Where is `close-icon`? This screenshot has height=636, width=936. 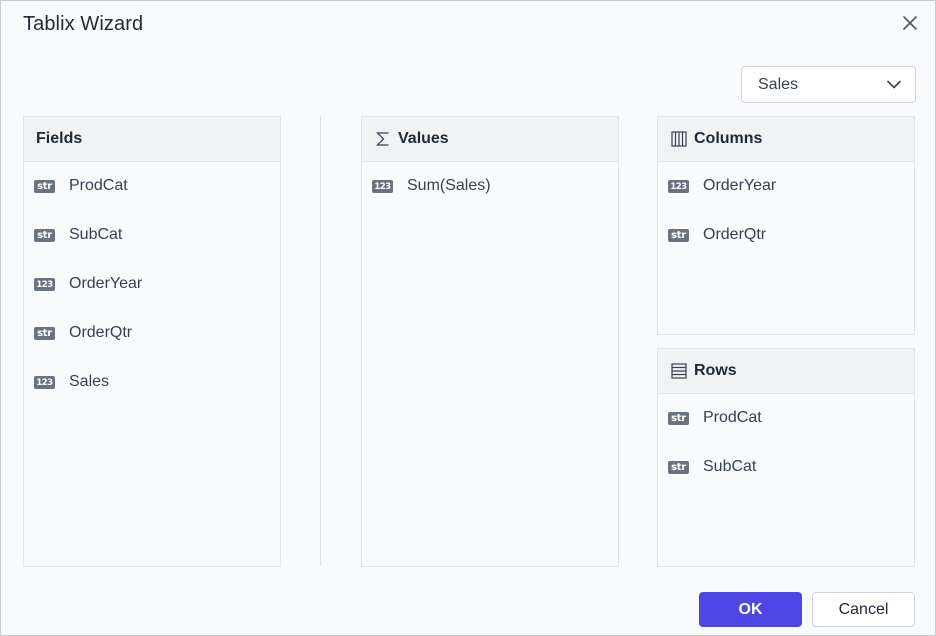
close-icon is located at coordinates (910, 23).